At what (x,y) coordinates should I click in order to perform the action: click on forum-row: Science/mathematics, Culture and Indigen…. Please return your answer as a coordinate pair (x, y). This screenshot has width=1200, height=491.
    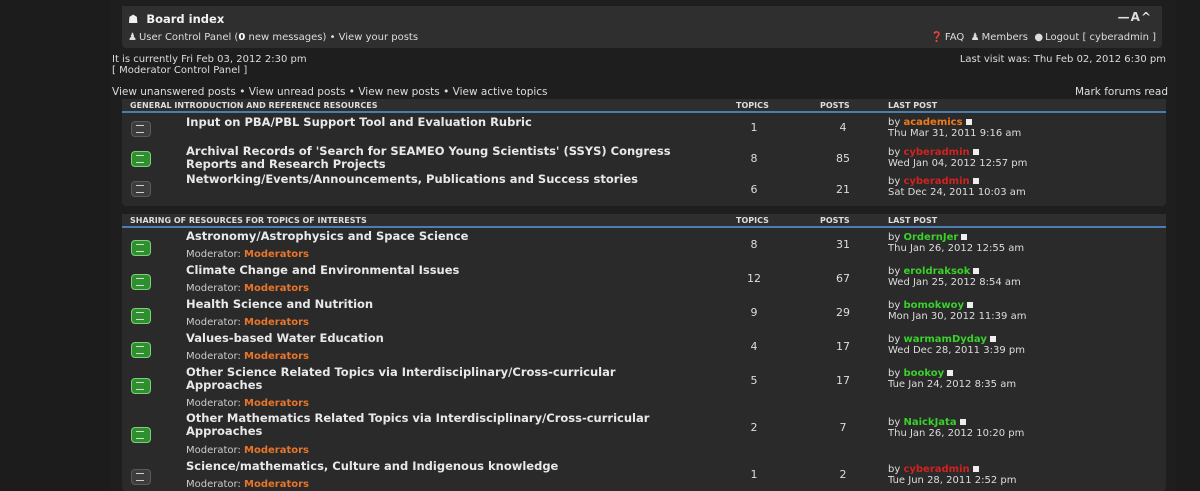
    Looking at the image, I should click on (644, 475).